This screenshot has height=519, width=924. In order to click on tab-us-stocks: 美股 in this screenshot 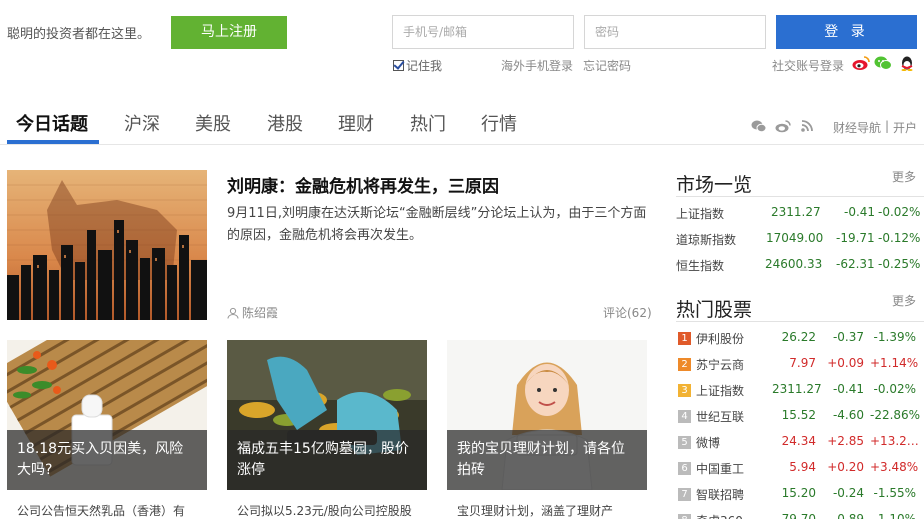, I will do `click(213, 123)`.